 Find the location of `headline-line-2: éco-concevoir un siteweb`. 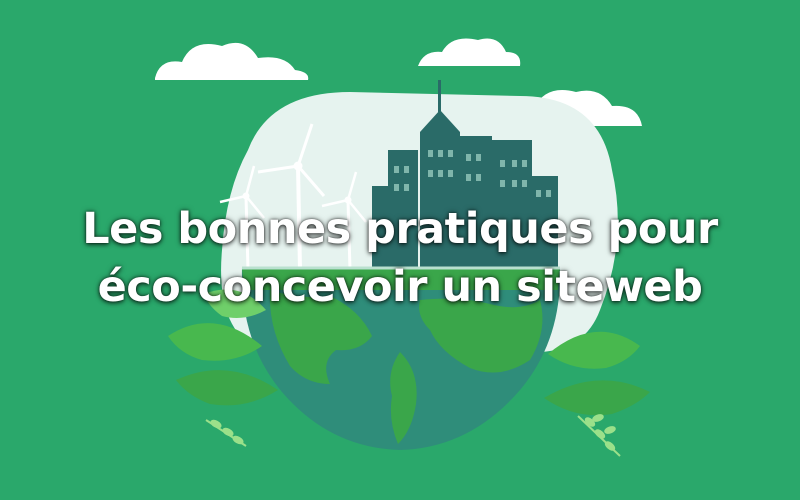

headline-line-2: éco-concevoir un siteweb is located at coordinates (400, 287).